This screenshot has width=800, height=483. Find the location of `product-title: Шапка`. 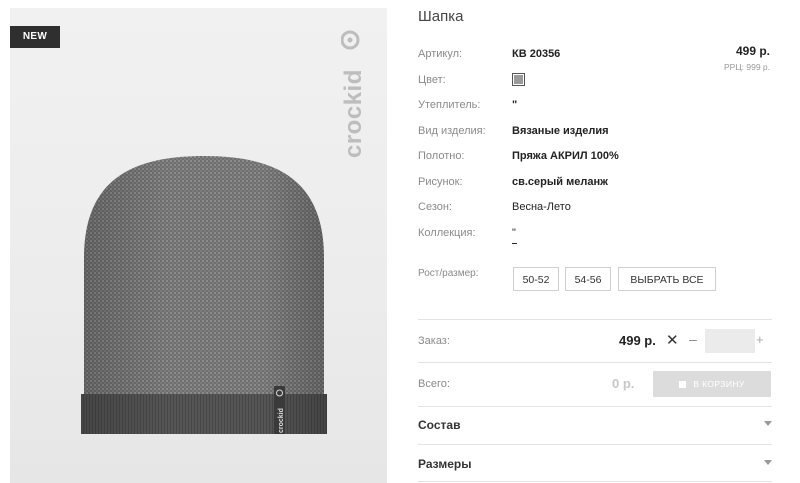

product-title: Шапка is located at coordinates (441, 16).